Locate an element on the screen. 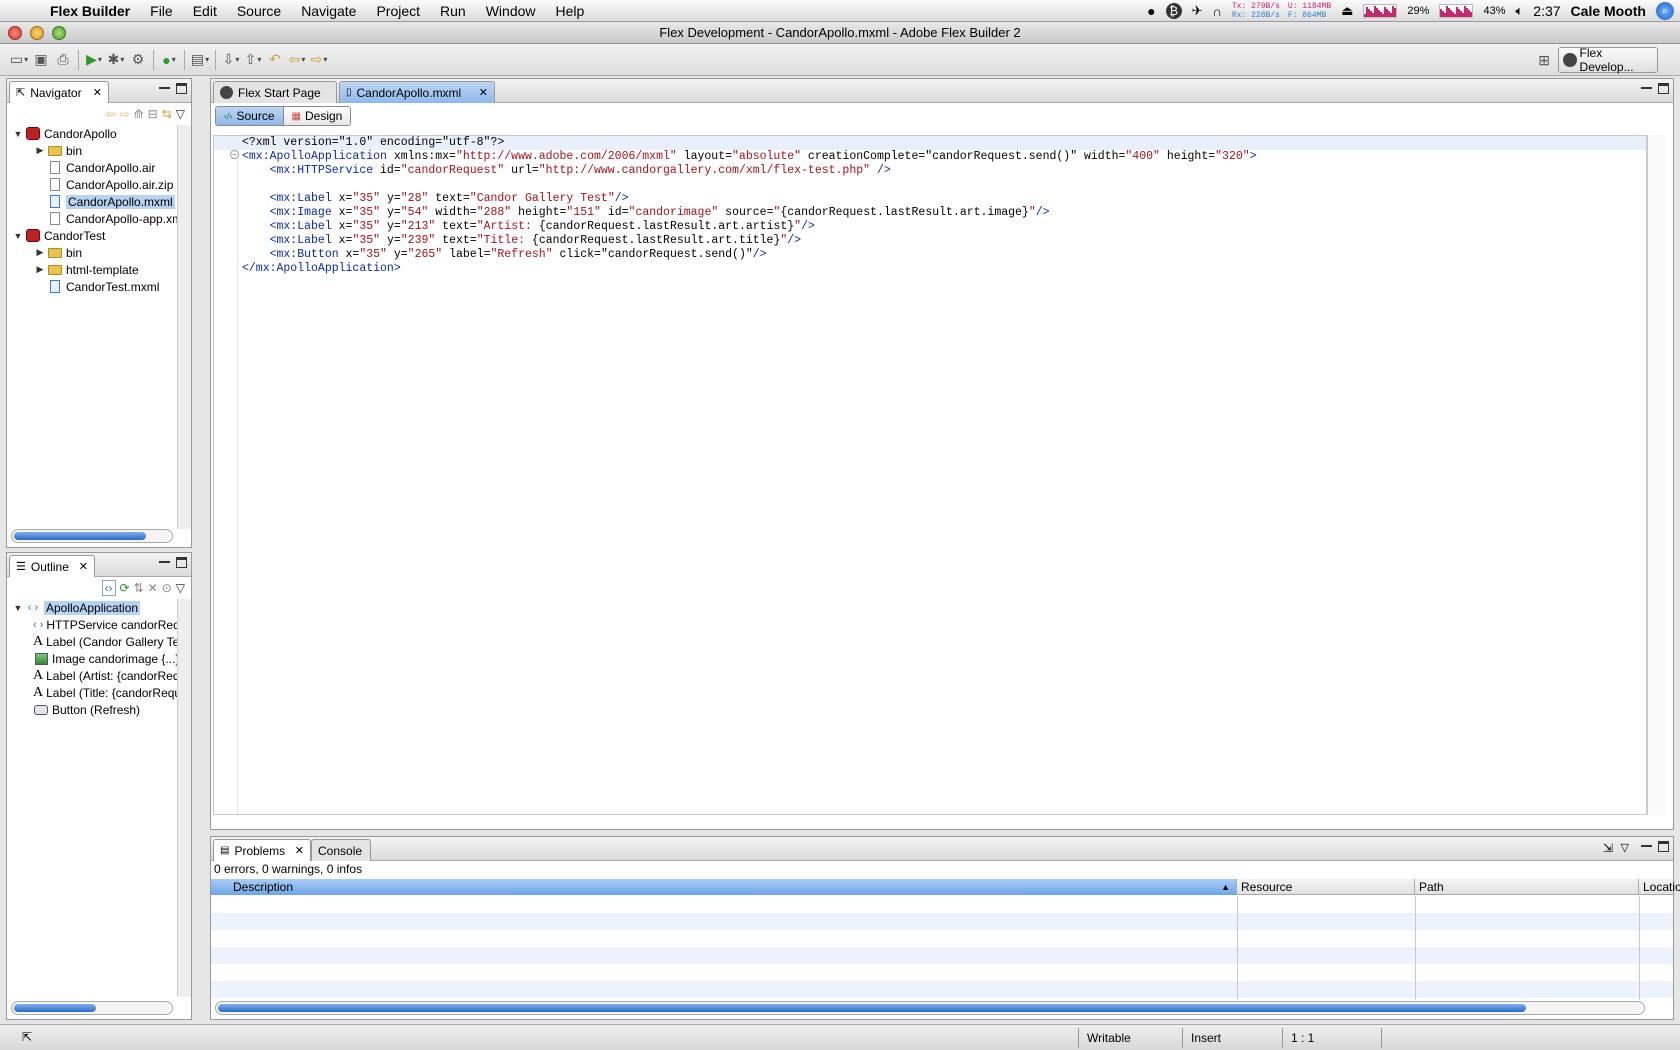 Image resolution: width=1680 pixels, height=1050 pixels. navigator-hscrollbar is located at coordinates (92, 536).